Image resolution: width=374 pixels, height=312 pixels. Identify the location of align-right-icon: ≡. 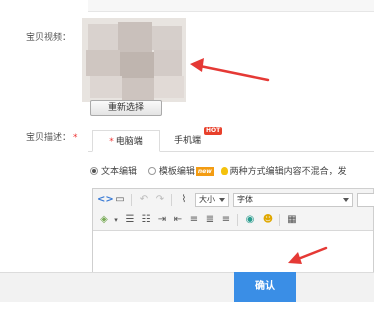
(226, 220).